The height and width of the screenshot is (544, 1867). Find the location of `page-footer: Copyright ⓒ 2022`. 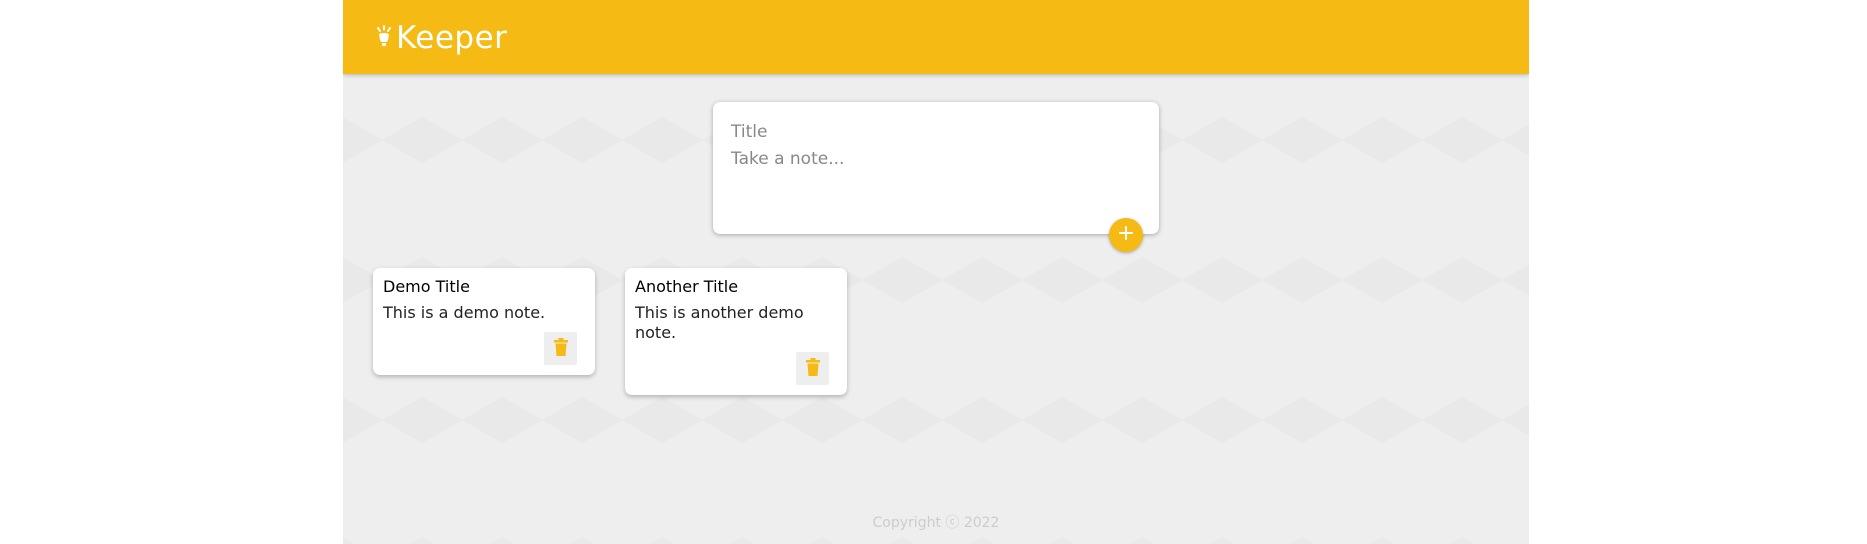

page-footer: Copyright ⓒ 2022 is located at coordinates (936, 522).